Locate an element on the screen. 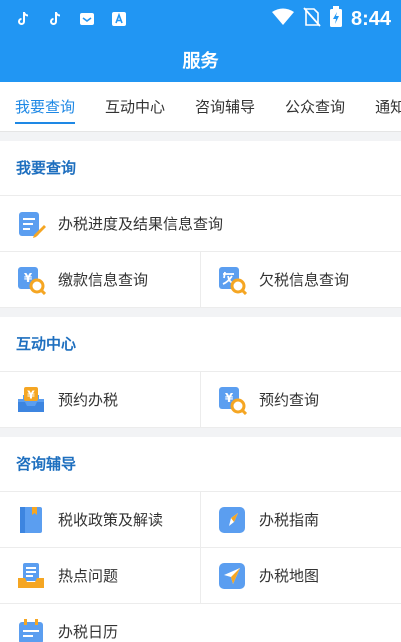  compass-icon is located at coordinates (232, 519).